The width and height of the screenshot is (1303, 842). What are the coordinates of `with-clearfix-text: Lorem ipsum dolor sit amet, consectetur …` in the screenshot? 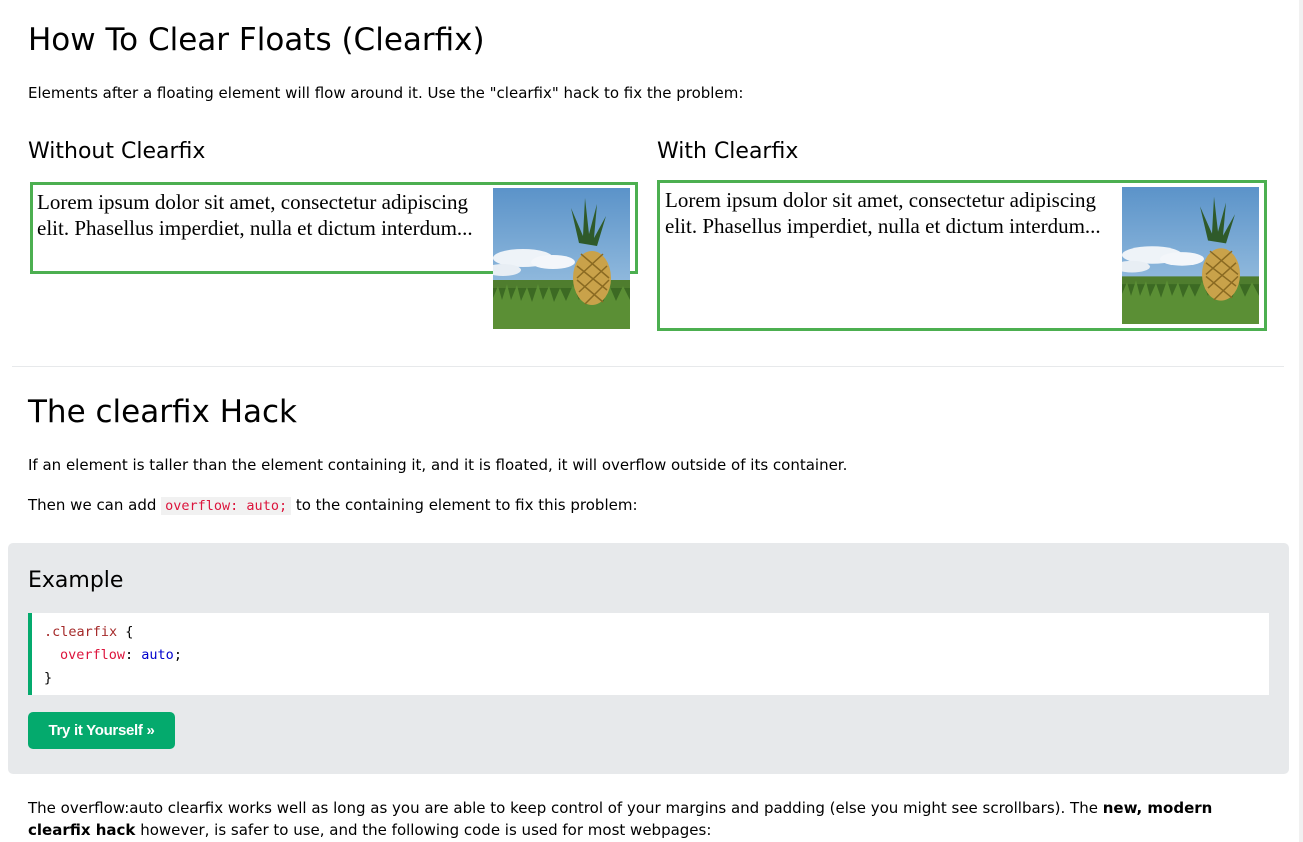 It's located at (883, 213).